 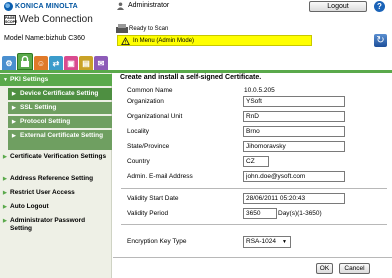 I want to click on country-label: Country, so click(x=138, y=161).